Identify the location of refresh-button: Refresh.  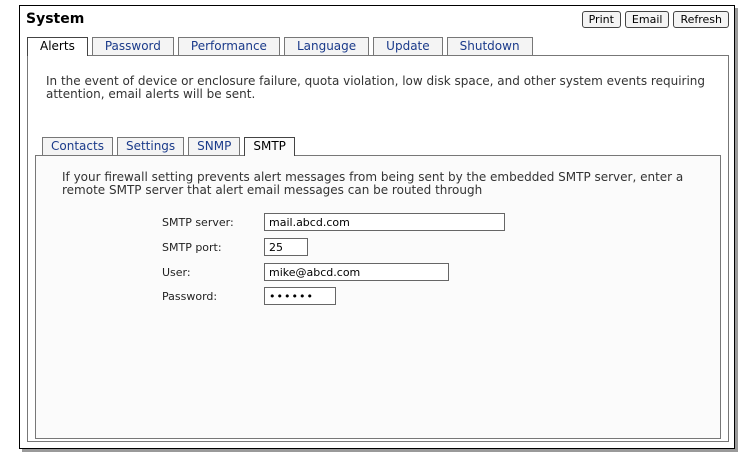
(701, 19).